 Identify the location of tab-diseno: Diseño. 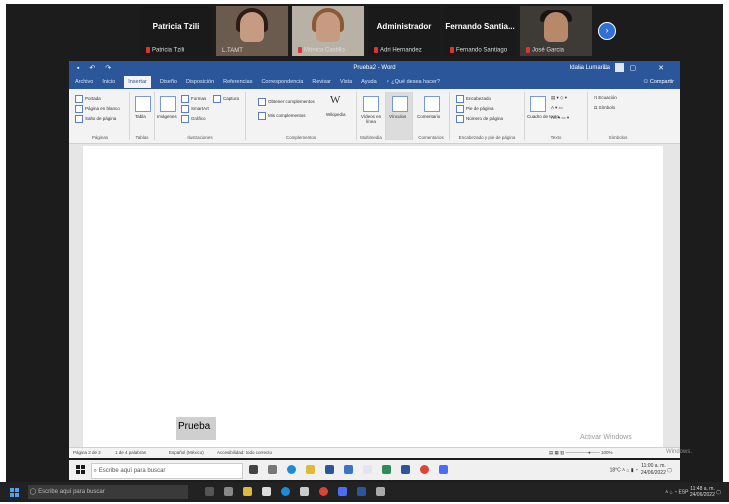
(168, 82).